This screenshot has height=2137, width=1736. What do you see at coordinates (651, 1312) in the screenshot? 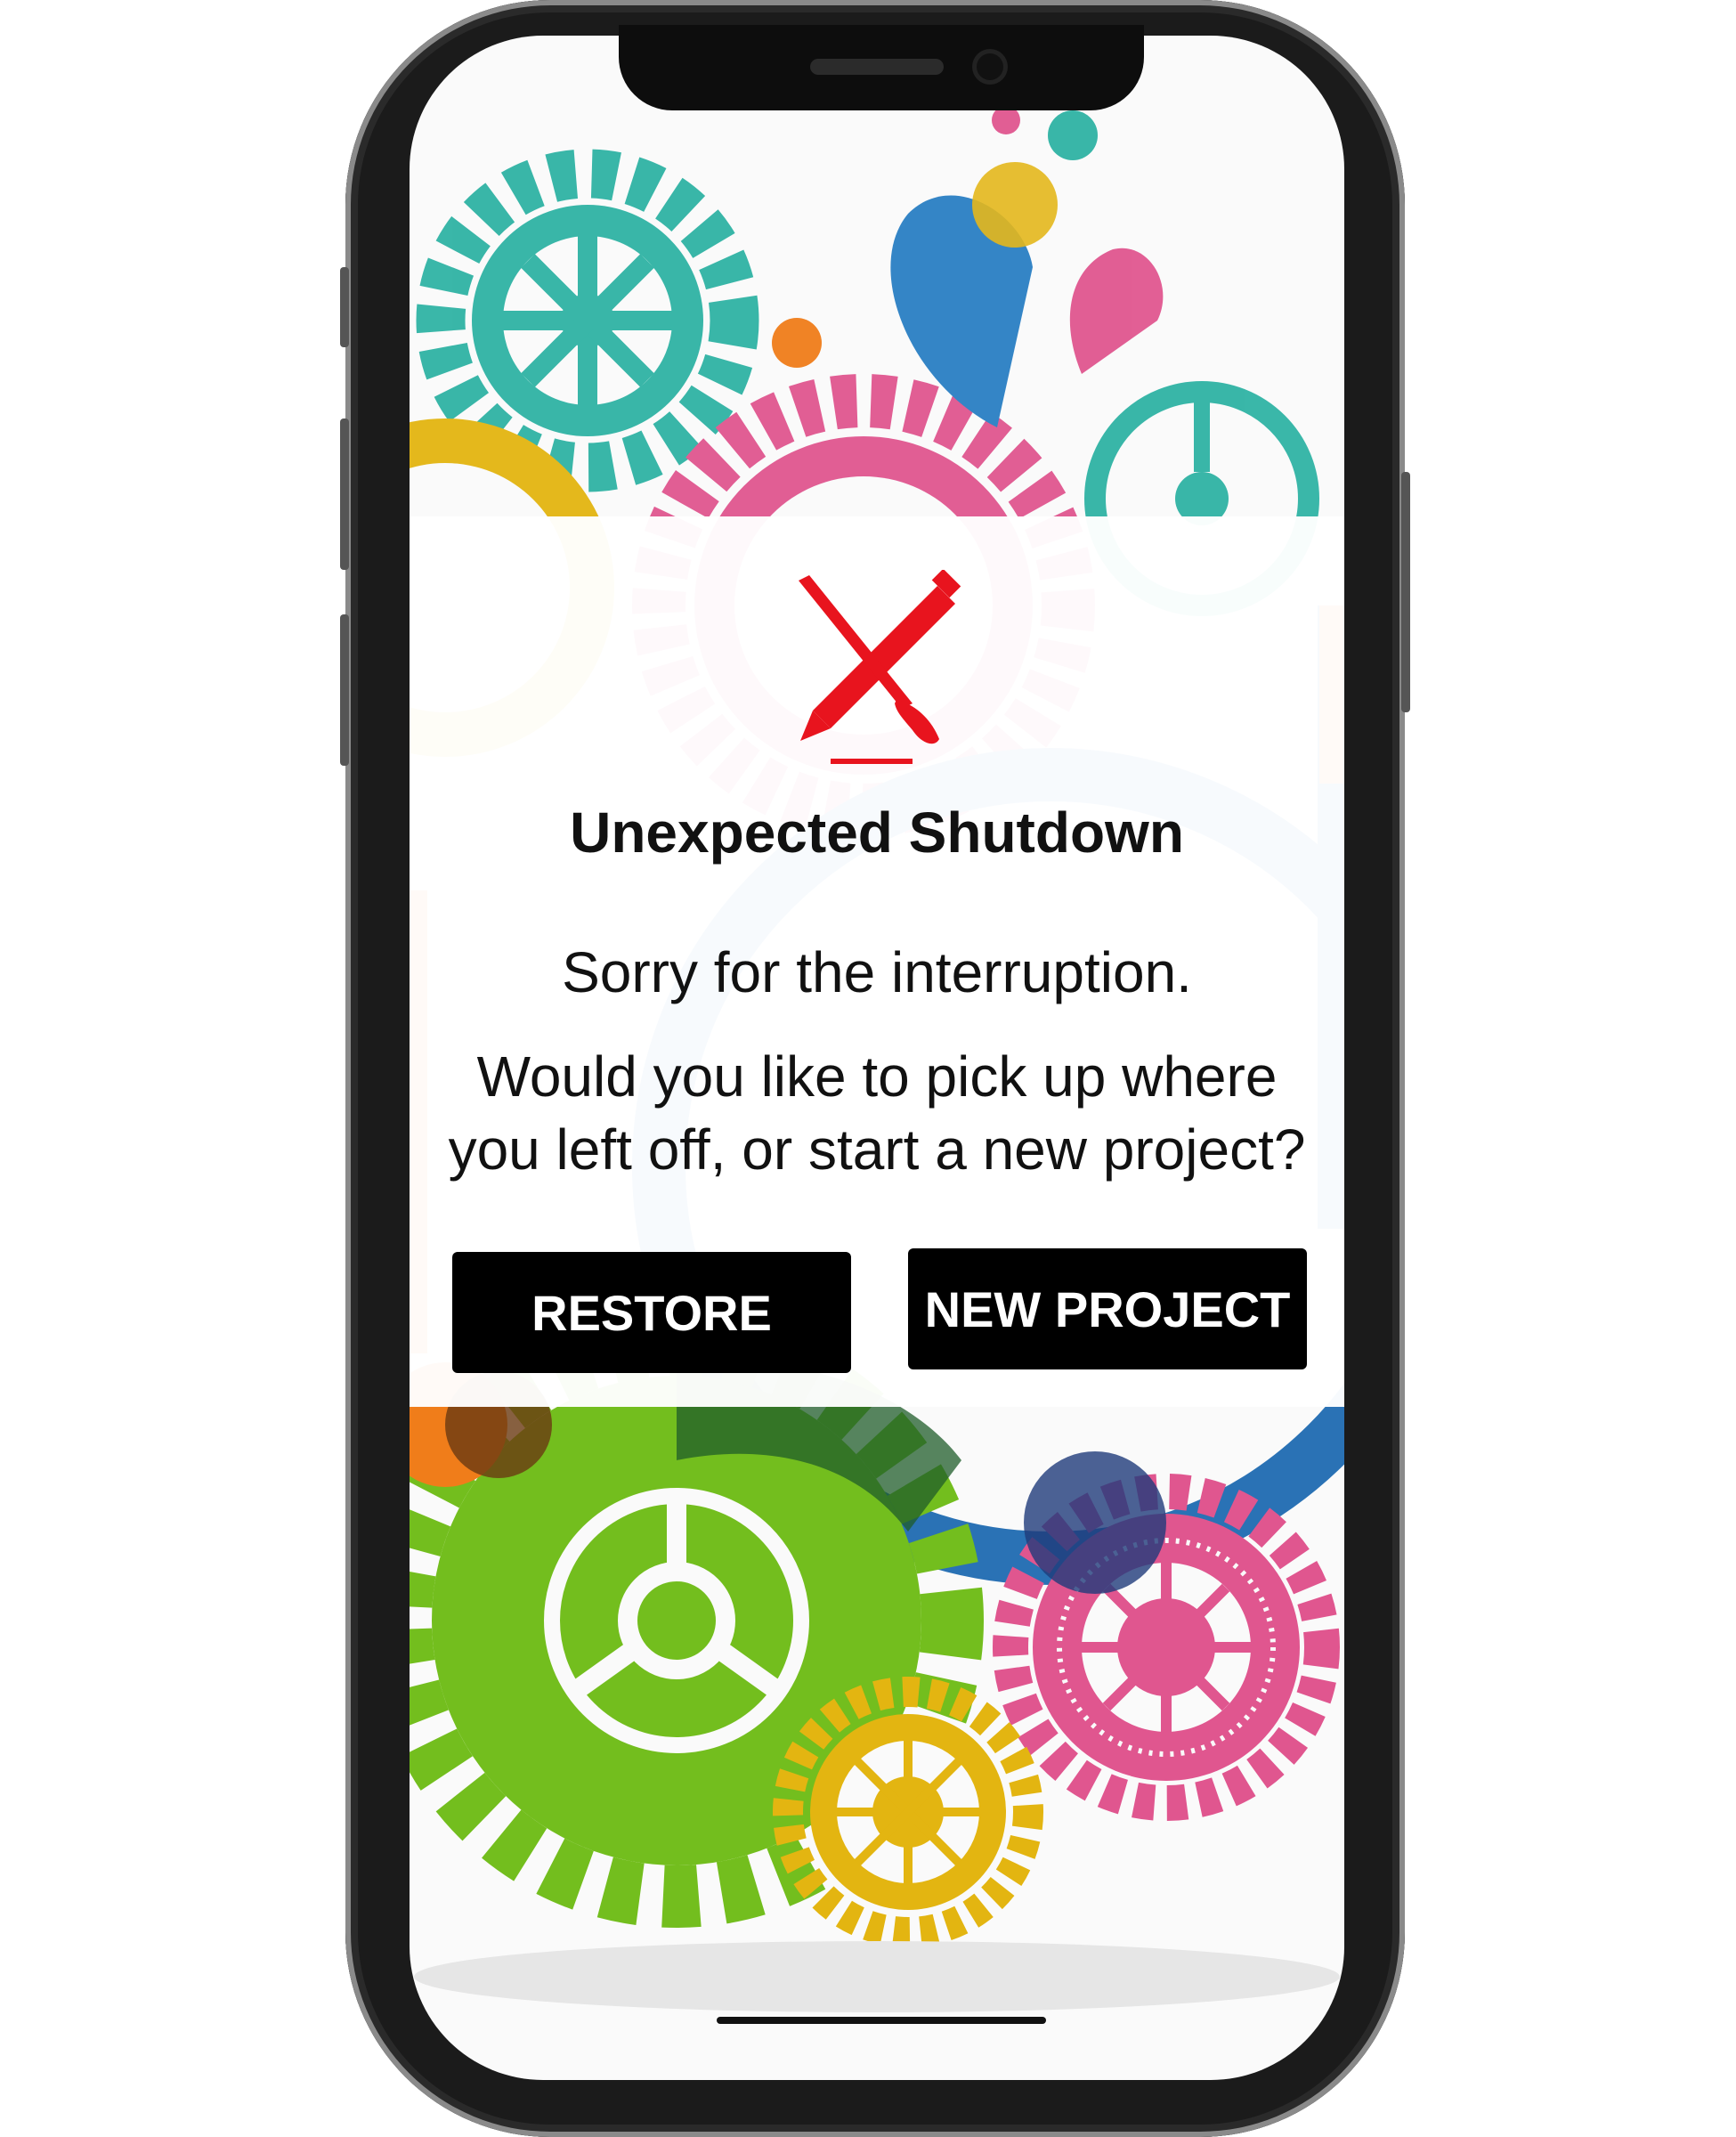
I see `restore-button: RESTORE` at bounding box center [651, 1312].